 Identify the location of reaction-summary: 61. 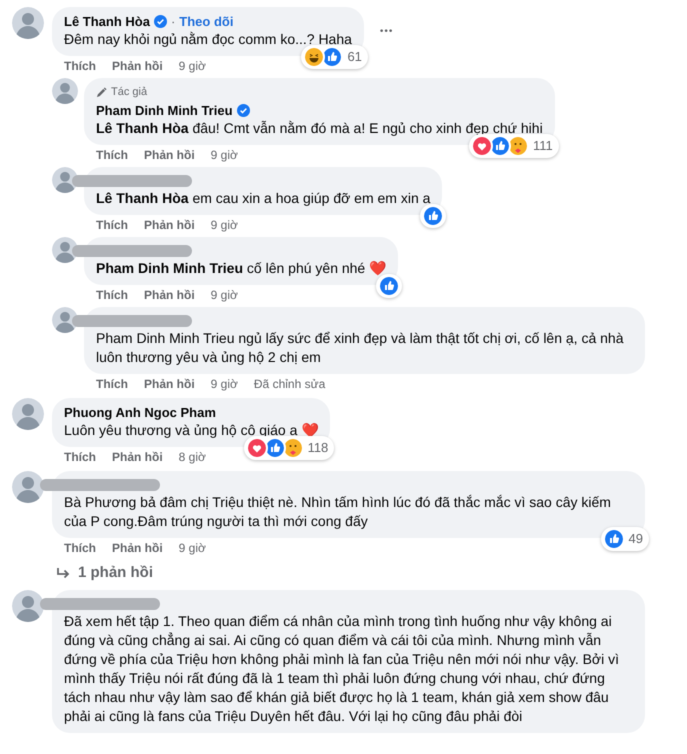
(334, 57).